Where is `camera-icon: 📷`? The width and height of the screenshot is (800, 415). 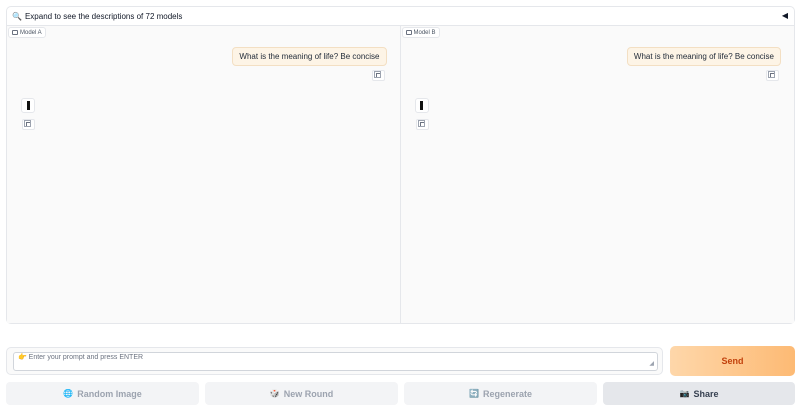 camera-icon: 📷 is located at coordinates (684, 393).